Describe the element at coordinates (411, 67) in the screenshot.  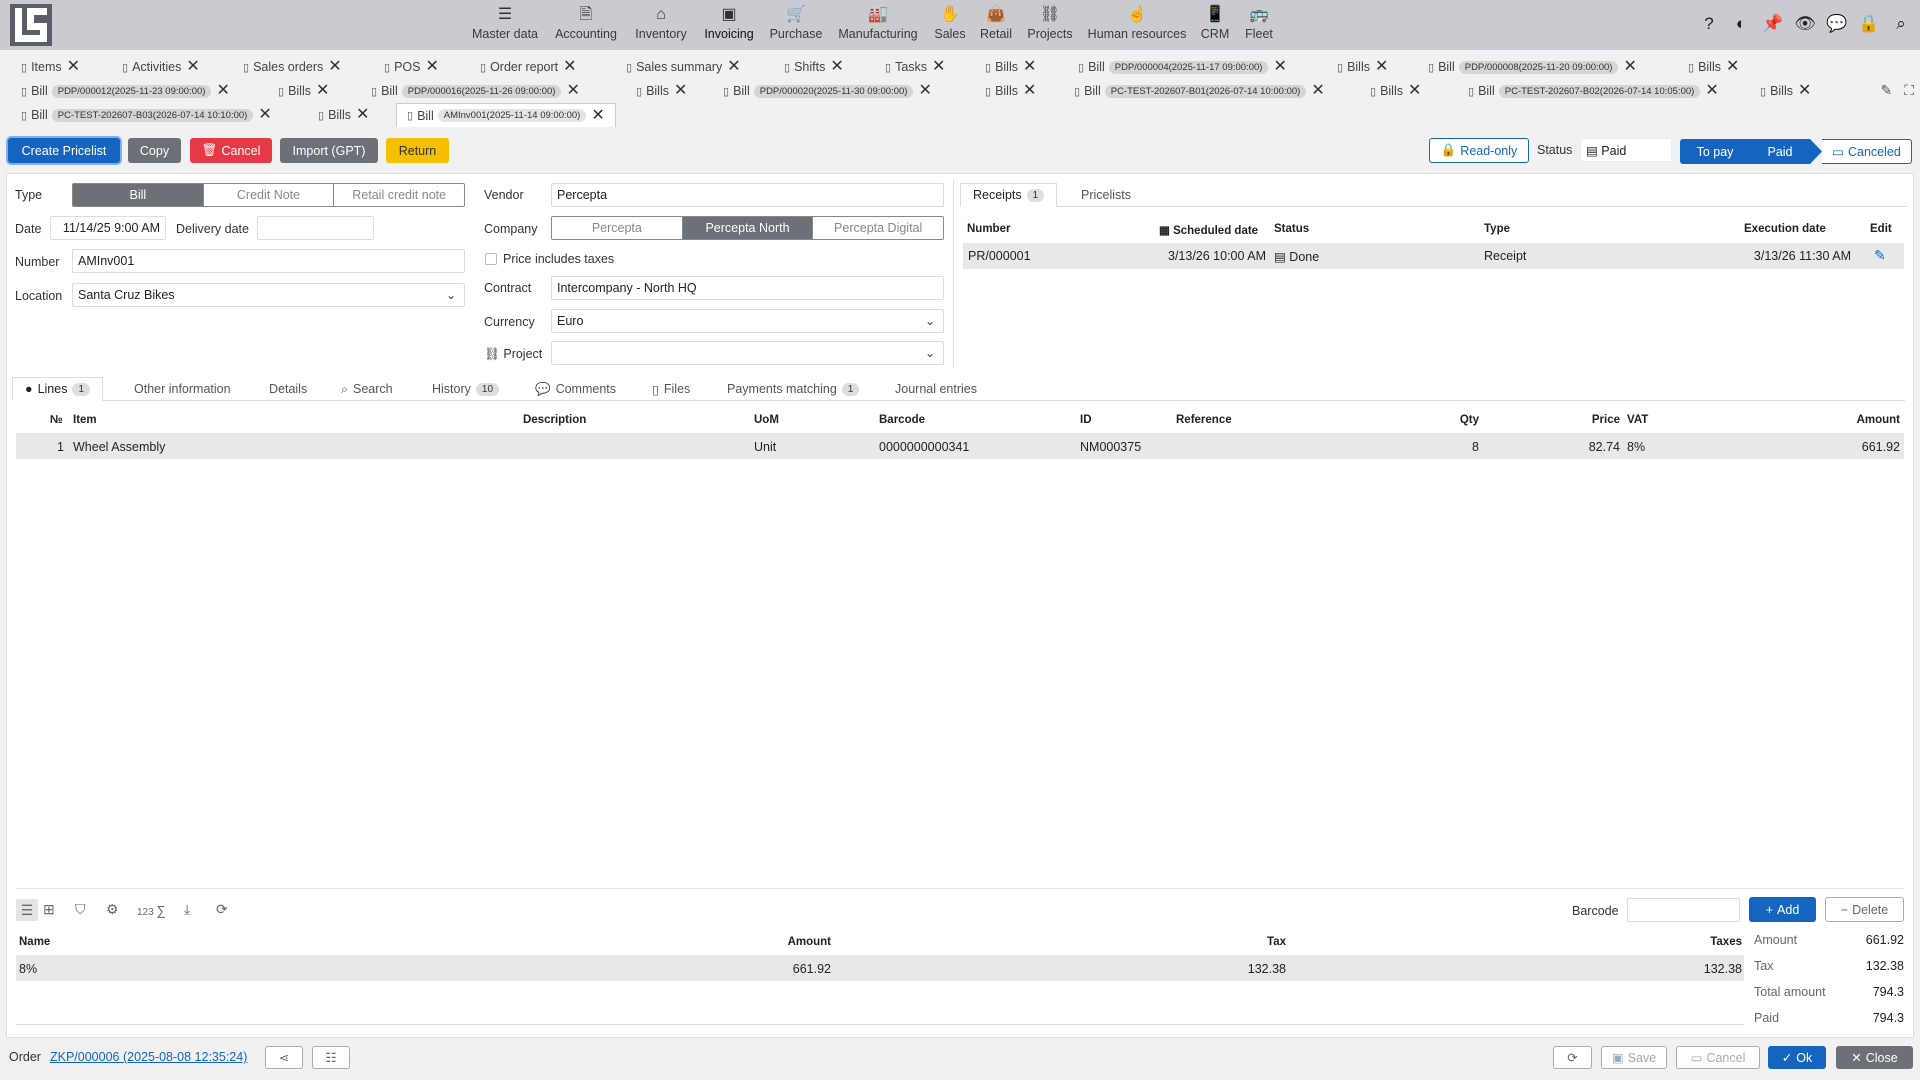
I see `open-tab: ▯ POS ✕` at that location.